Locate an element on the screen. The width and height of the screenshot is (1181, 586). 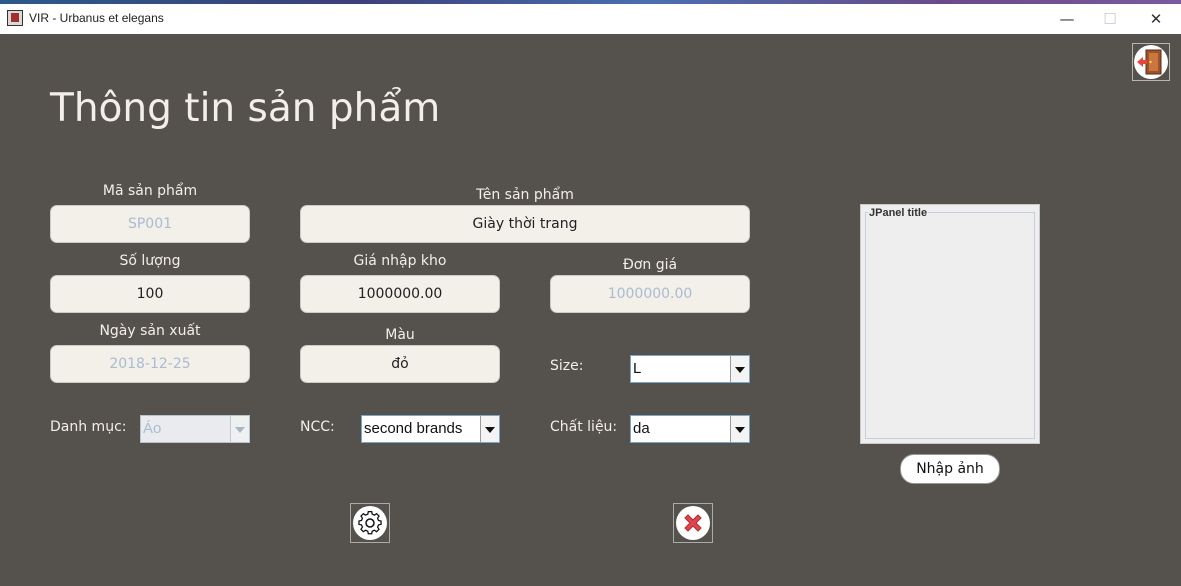
size-select-value: L is located at coordinates (637, 368).